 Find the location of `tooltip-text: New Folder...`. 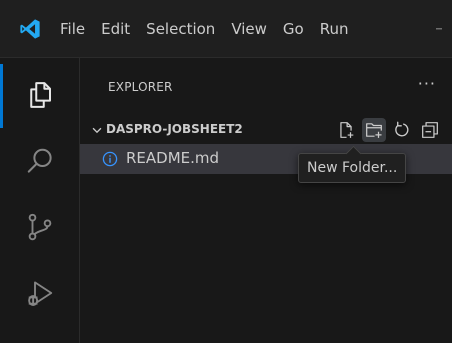

tooltip-text: New Folder... is located at coordinates (352, 168).